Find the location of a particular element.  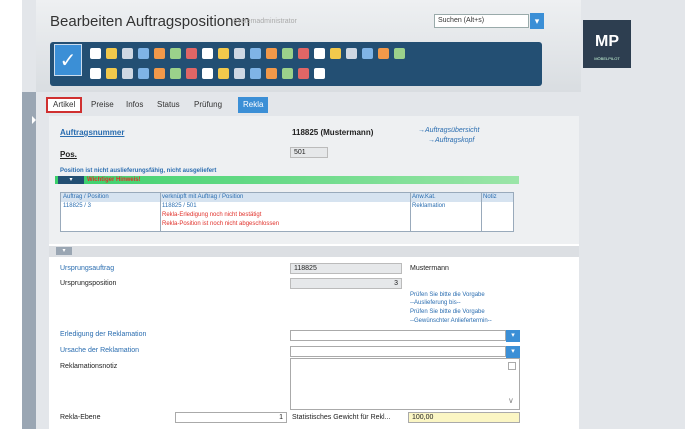

first-icon is located at coordinates (207, 53).